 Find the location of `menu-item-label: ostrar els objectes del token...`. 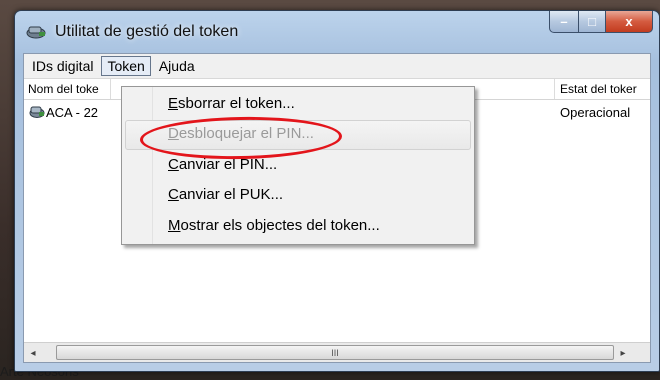

menu-item-label: ostrar els objectes del token... is located at coordinates (280, 225).